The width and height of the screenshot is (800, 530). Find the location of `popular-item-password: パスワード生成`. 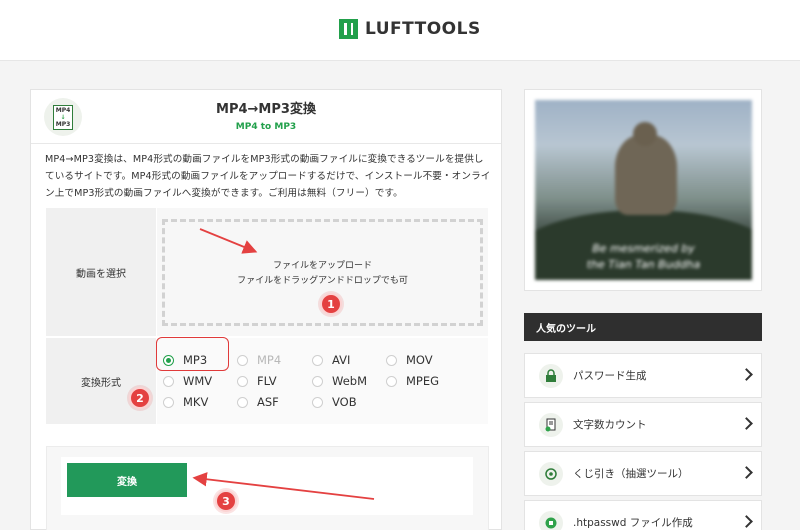

popular-item-password: パスワード生成 is located at coordinates (643, 375).